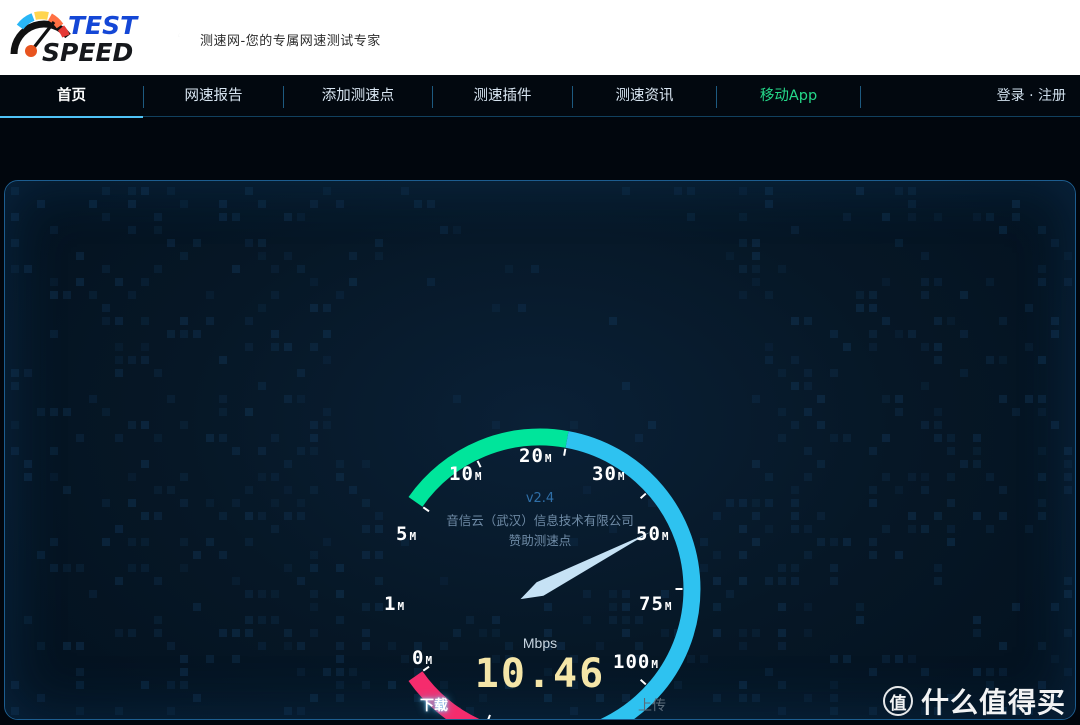 The image size is (1080, 725). I want to click on nav-item-2: 添加测速点, so click(358, 96).